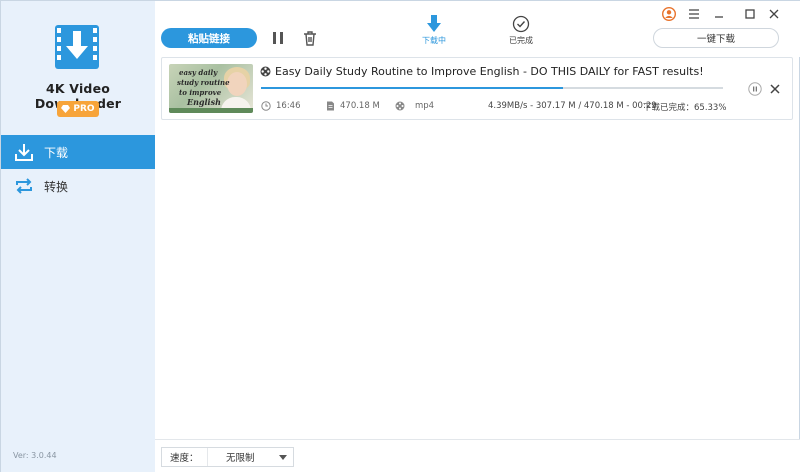 Image resolution: width=800 pixels, height=472 pixels. What do you see at coordinates (685, 108) in the screenshot?
I see `progress-text: 下载已完成：65.33%` at bounding box center [685, 108].